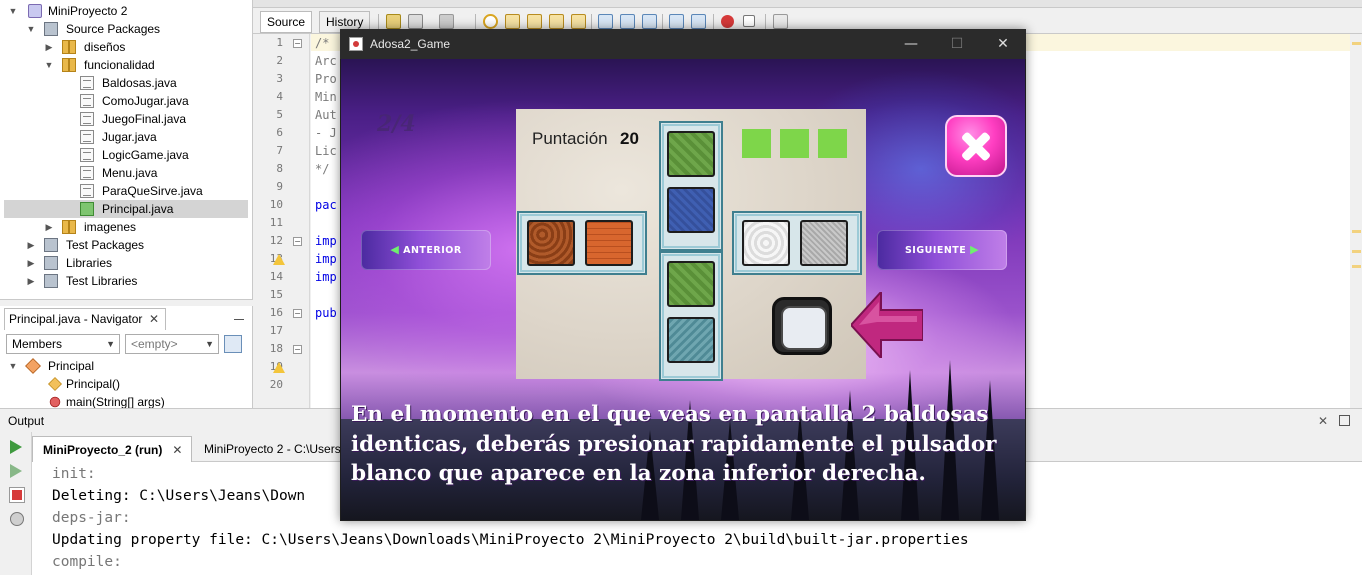 This screenshot has height=575, width=1362. Describe the element at coordinates (393, 21) in the screenshot. I see `last-edit-icon` at that location.